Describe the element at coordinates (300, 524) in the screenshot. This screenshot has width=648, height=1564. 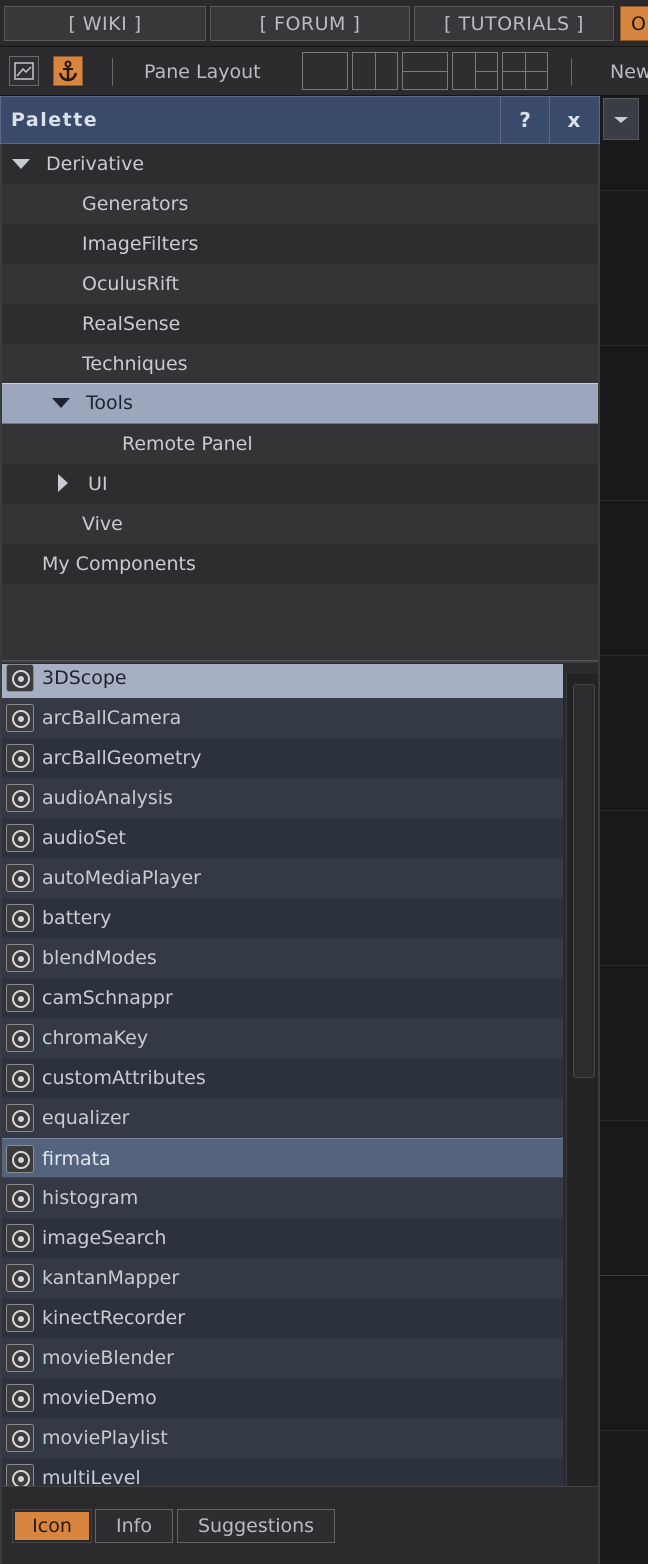
I see `tree-item-vive: Vive` at that location.